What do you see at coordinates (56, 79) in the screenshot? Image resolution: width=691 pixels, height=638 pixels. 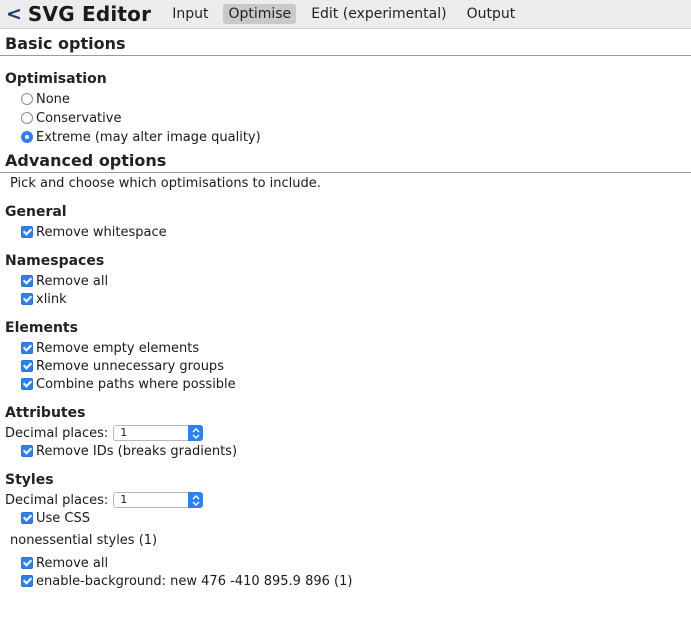 I see `optimisation-heading: Optimisation` at bounding box center [56, 79].